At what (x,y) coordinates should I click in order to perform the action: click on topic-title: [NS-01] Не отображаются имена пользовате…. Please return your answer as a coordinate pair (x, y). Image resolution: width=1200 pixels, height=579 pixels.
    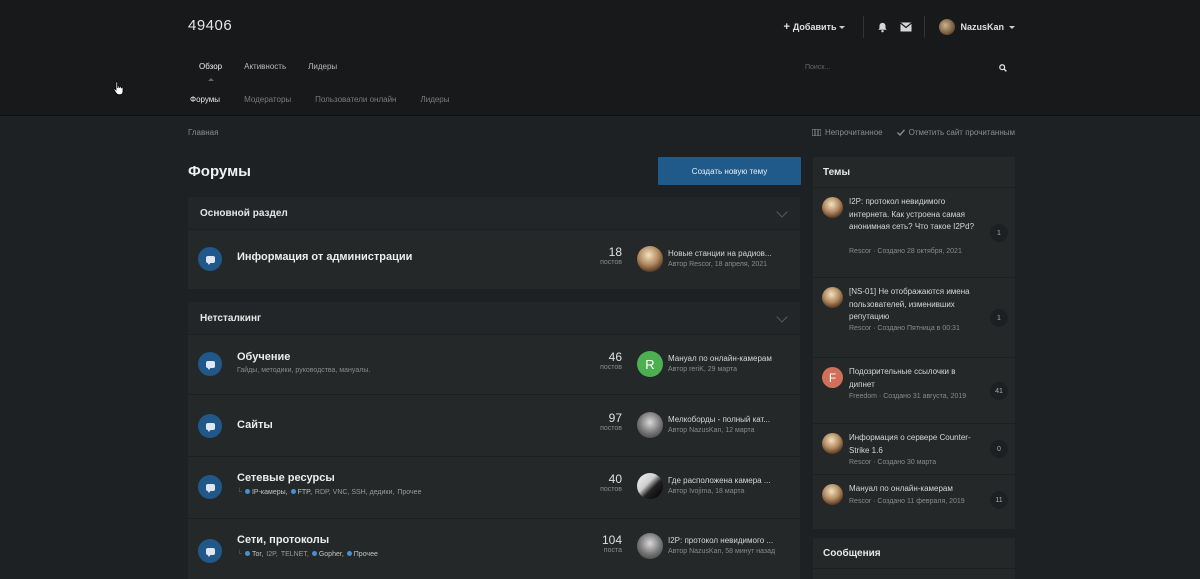
    Looking at the image, I should click on (914, 305).